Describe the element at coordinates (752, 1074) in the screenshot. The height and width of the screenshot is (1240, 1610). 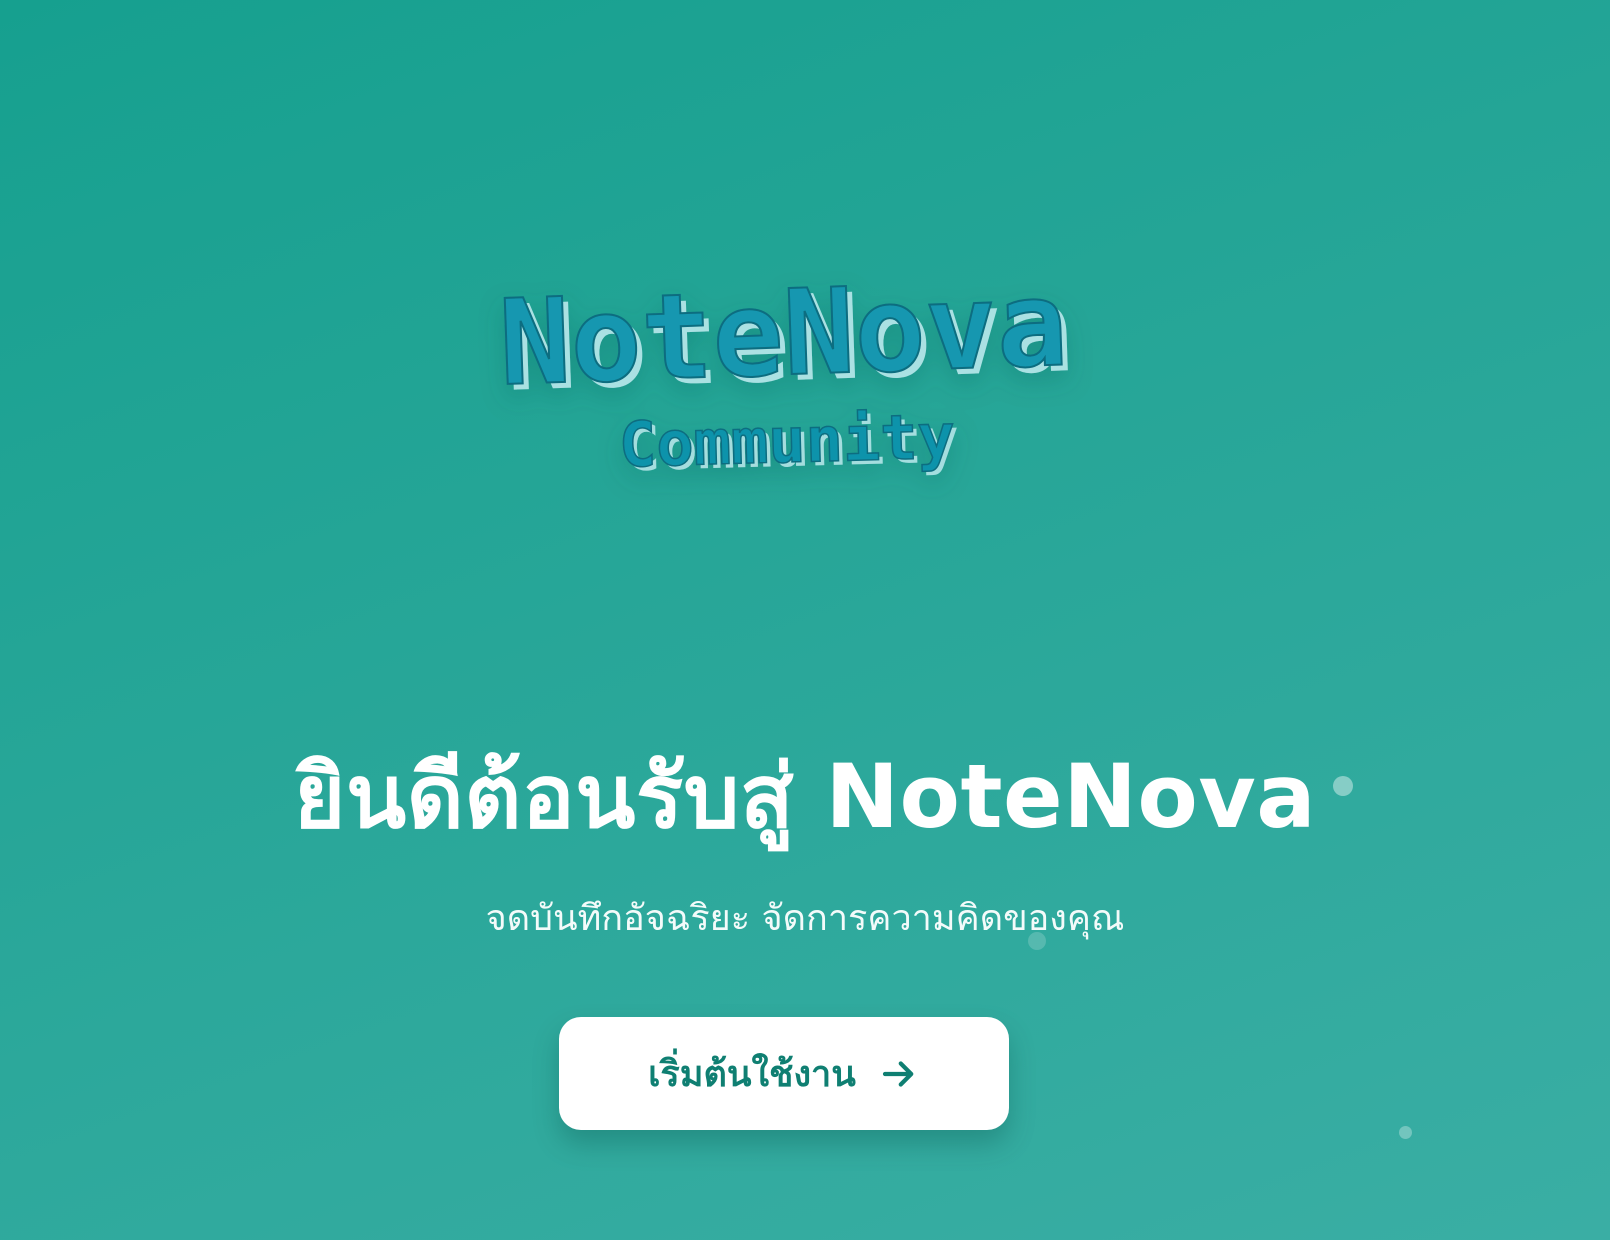
I see `get-started-label: เริ่มต้นใช้งาน` at that location.